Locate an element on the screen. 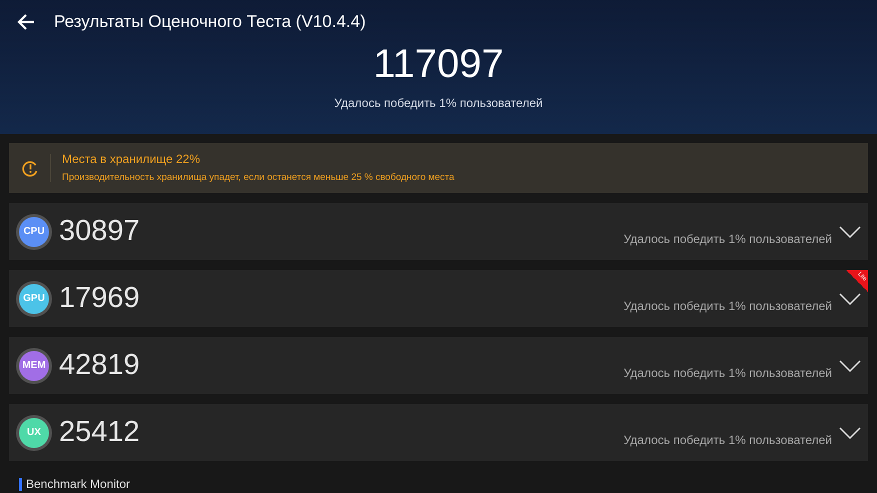 The image size is (877, 493). total-caption: Удалось победить 1% пользователей is located at coordinates (438, 103).